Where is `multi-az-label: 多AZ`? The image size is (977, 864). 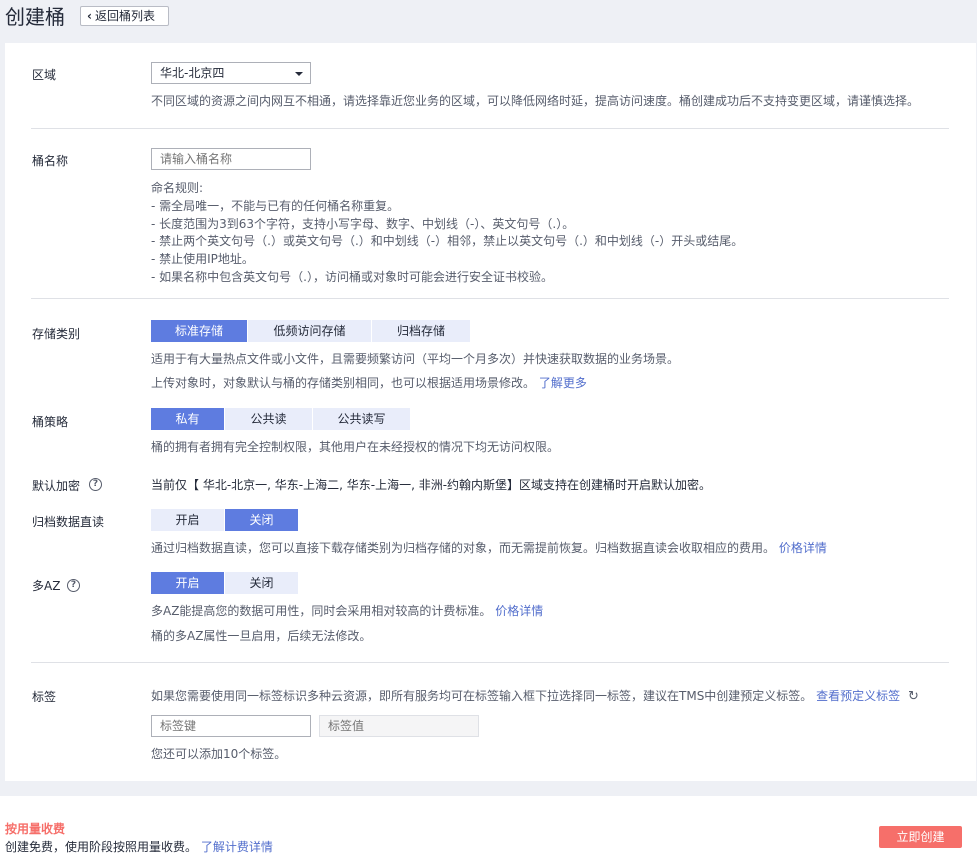
multi-az-label: 多AZ is located at coordinates (46, 586).